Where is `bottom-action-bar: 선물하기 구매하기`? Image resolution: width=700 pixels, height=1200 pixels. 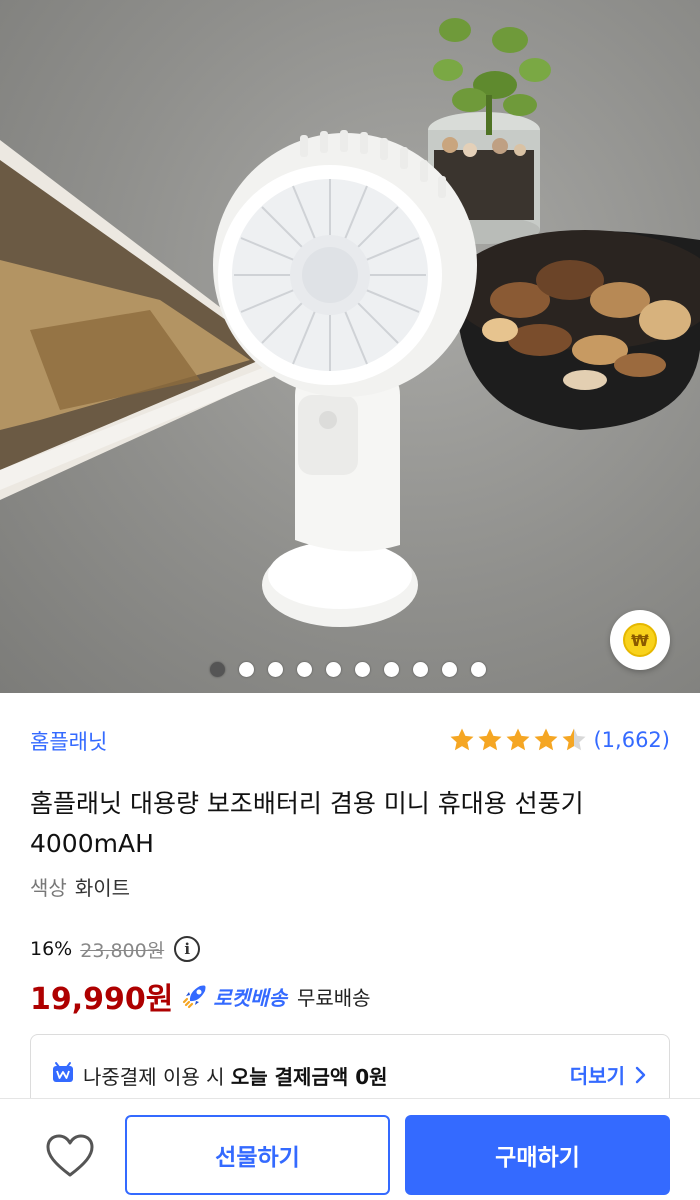
bottom-action-bar: 선물하기 구매하기 is located at coordinates (350, 1149).